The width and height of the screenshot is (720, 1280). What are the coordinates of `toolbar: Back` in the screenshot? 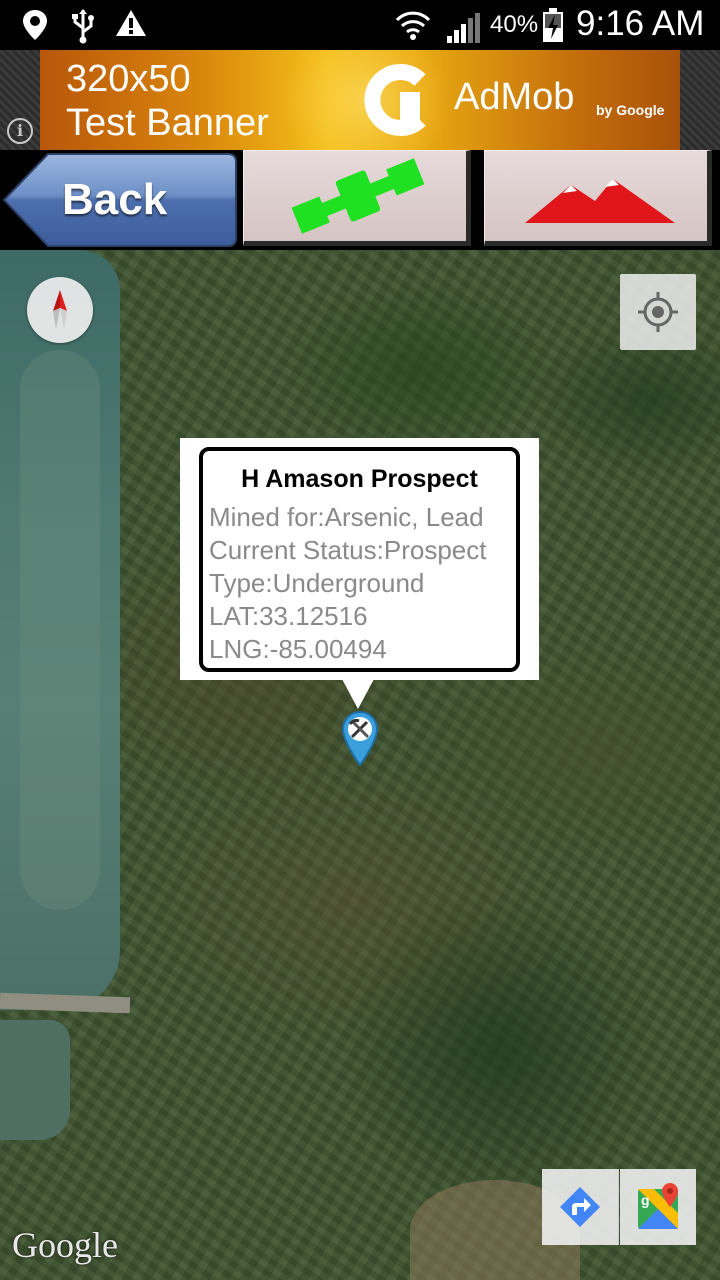 It's located at (360, 200).